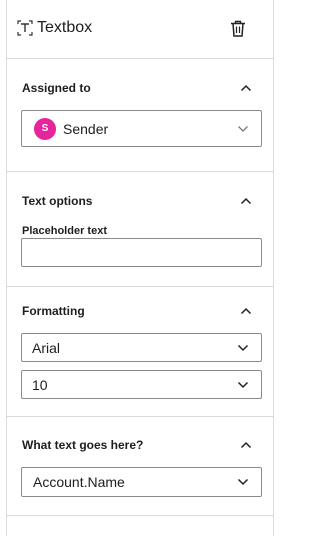  What do you see at coordinates (6, 268) in the screenshot?
I see `panel-border-left` at bounding box center [6, 268].